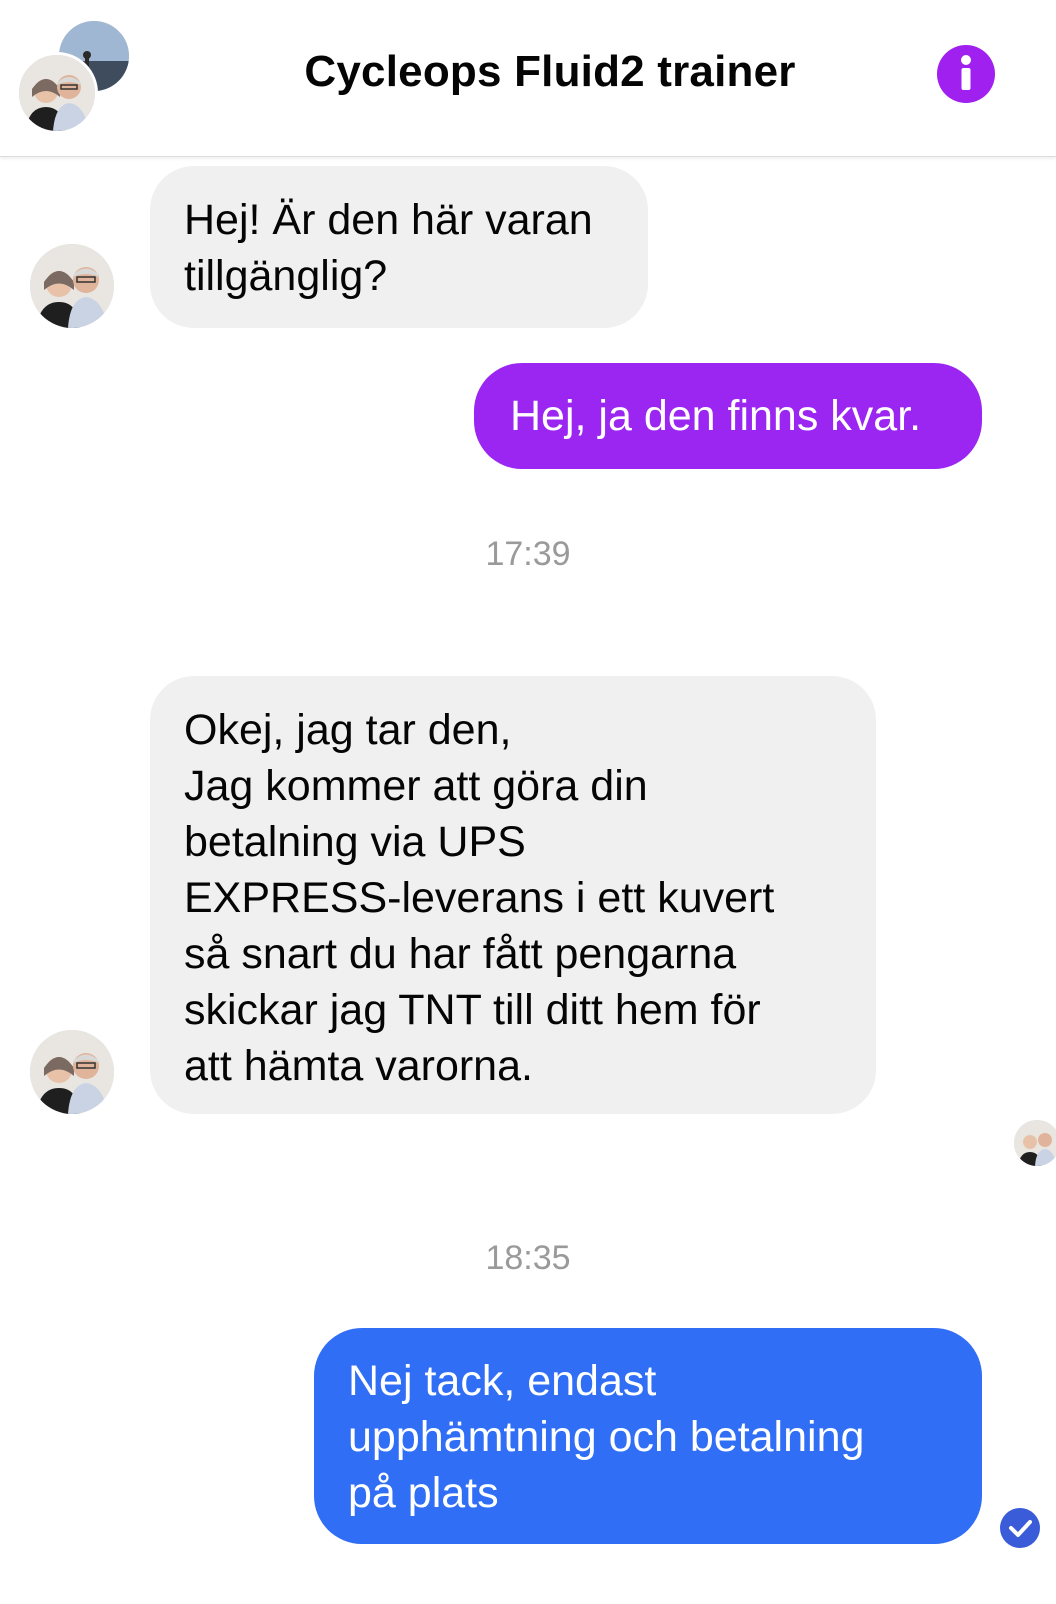 This screenshot has height=1604, width=1056. What do you see at coordinates (728, 416) in the screenshot?
I see `message-bubble-outgoing: Hej, ja den finns kvar.` at bounding box center [728, 416].